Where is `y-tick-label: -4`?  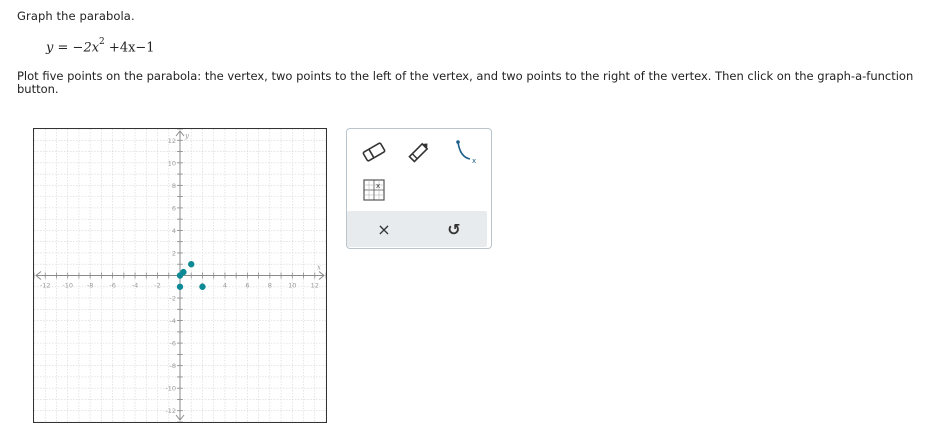
y-tick-label: -4 is located at coordinates (173, 321).